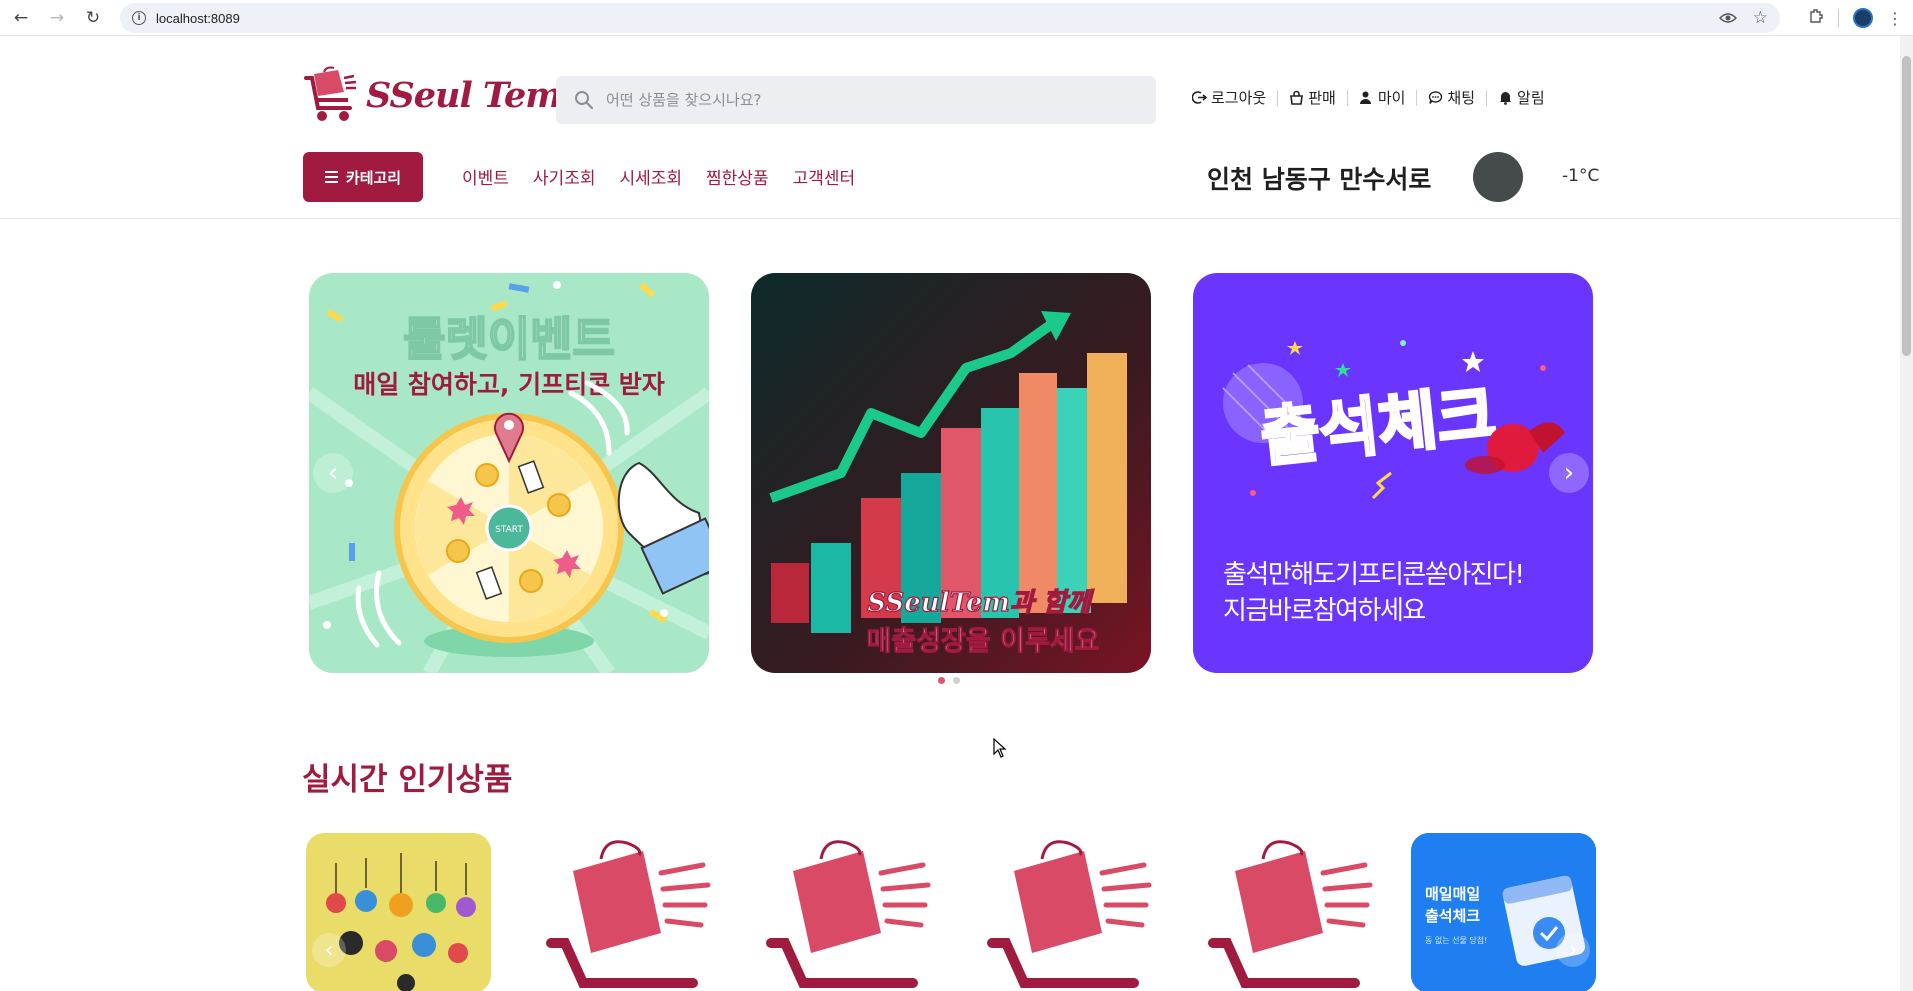 The image size is (1913, 991). What do you see at coordinates (1239, 98) in the screenshot?
I see `logout-label: 로그아웃` at bounding box center [1239, 98].